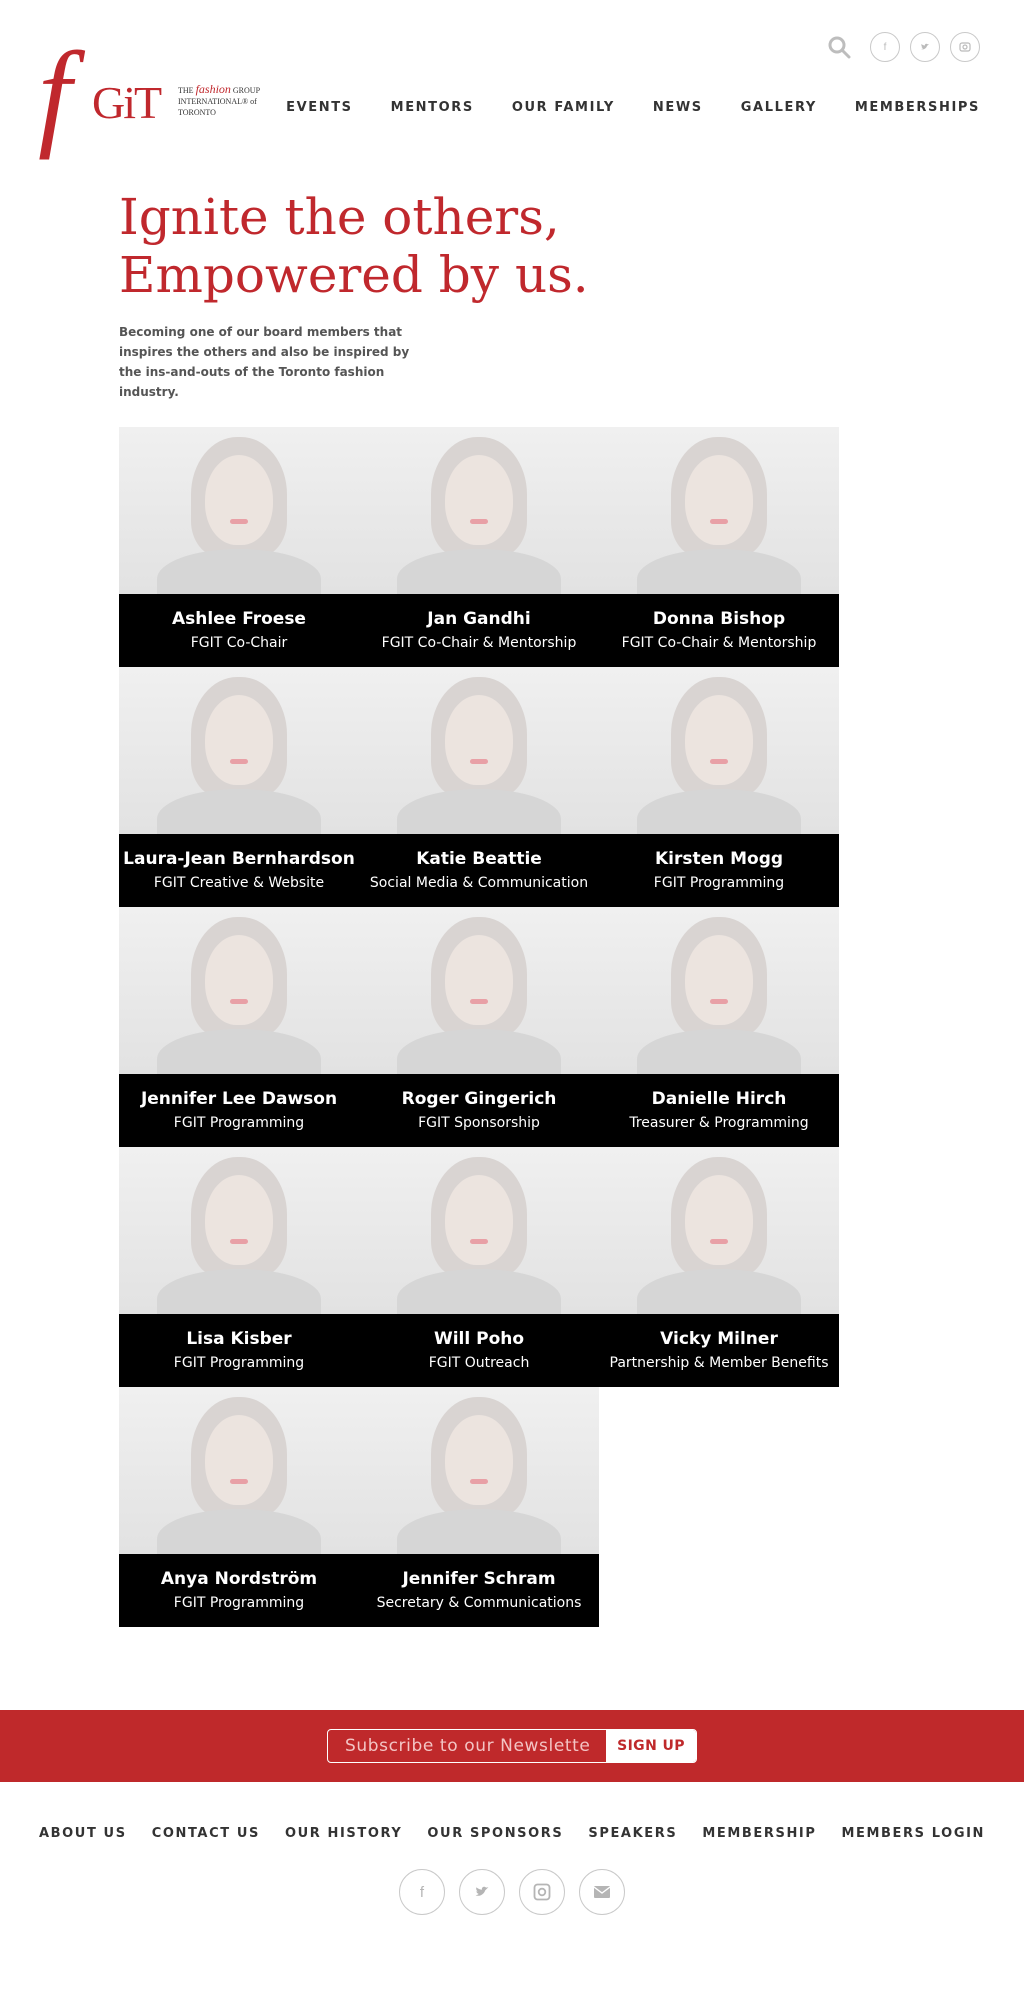 Image resolution: width=1024 pixels, height=1990 pixels. What do you see at coordinates (479, 1350) in the screenshot?
I see `member-caption: Will Poho FGIT Outreach` at bounding box center [479, 1350].